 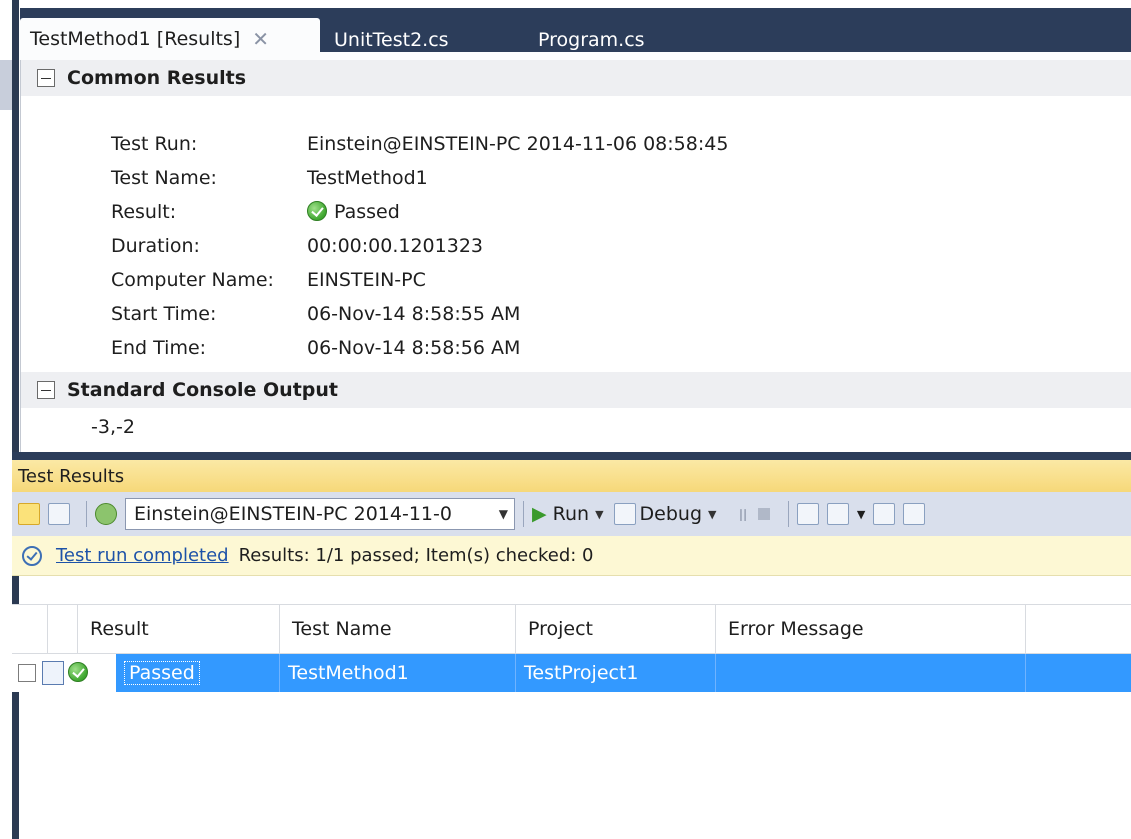 I want to click on completed-check-icon, so click(x=32, y=555).